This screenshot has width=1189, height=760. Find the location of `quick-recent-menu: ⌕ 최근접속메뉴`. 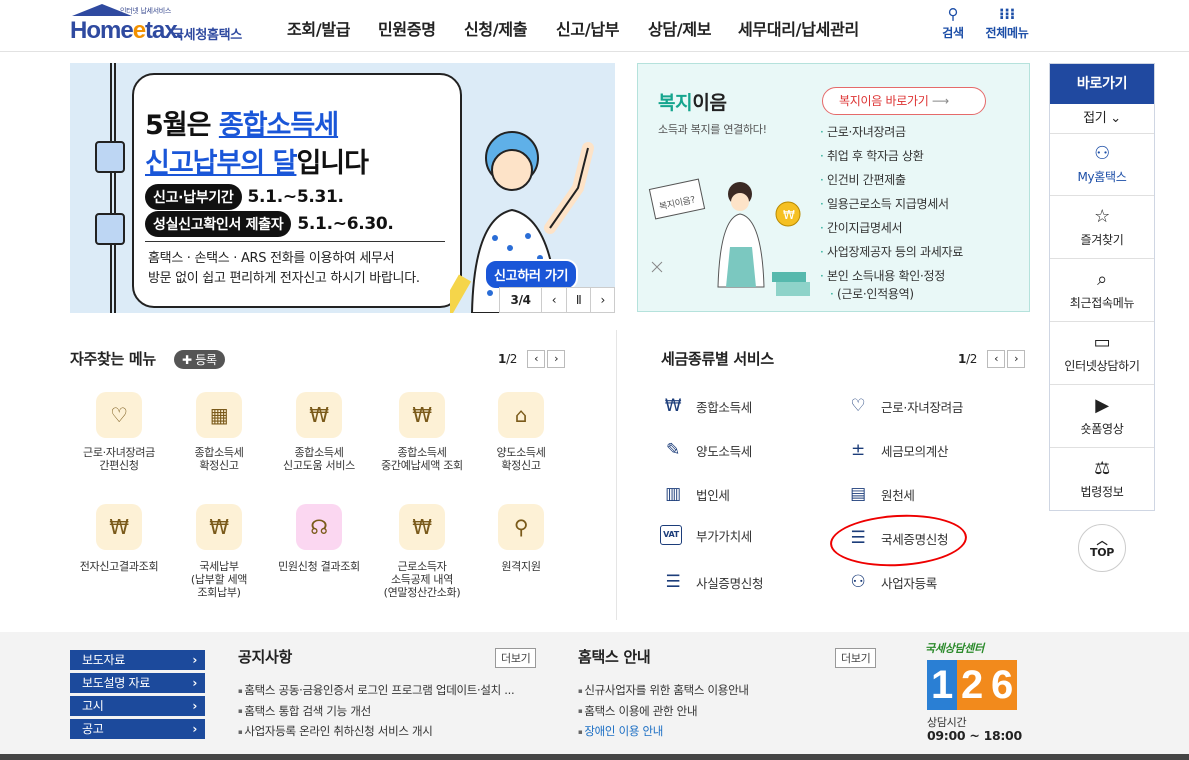

quick-recent-menu: ⌕ 최근접속메뉴 is located at coordinates (1102, 291).